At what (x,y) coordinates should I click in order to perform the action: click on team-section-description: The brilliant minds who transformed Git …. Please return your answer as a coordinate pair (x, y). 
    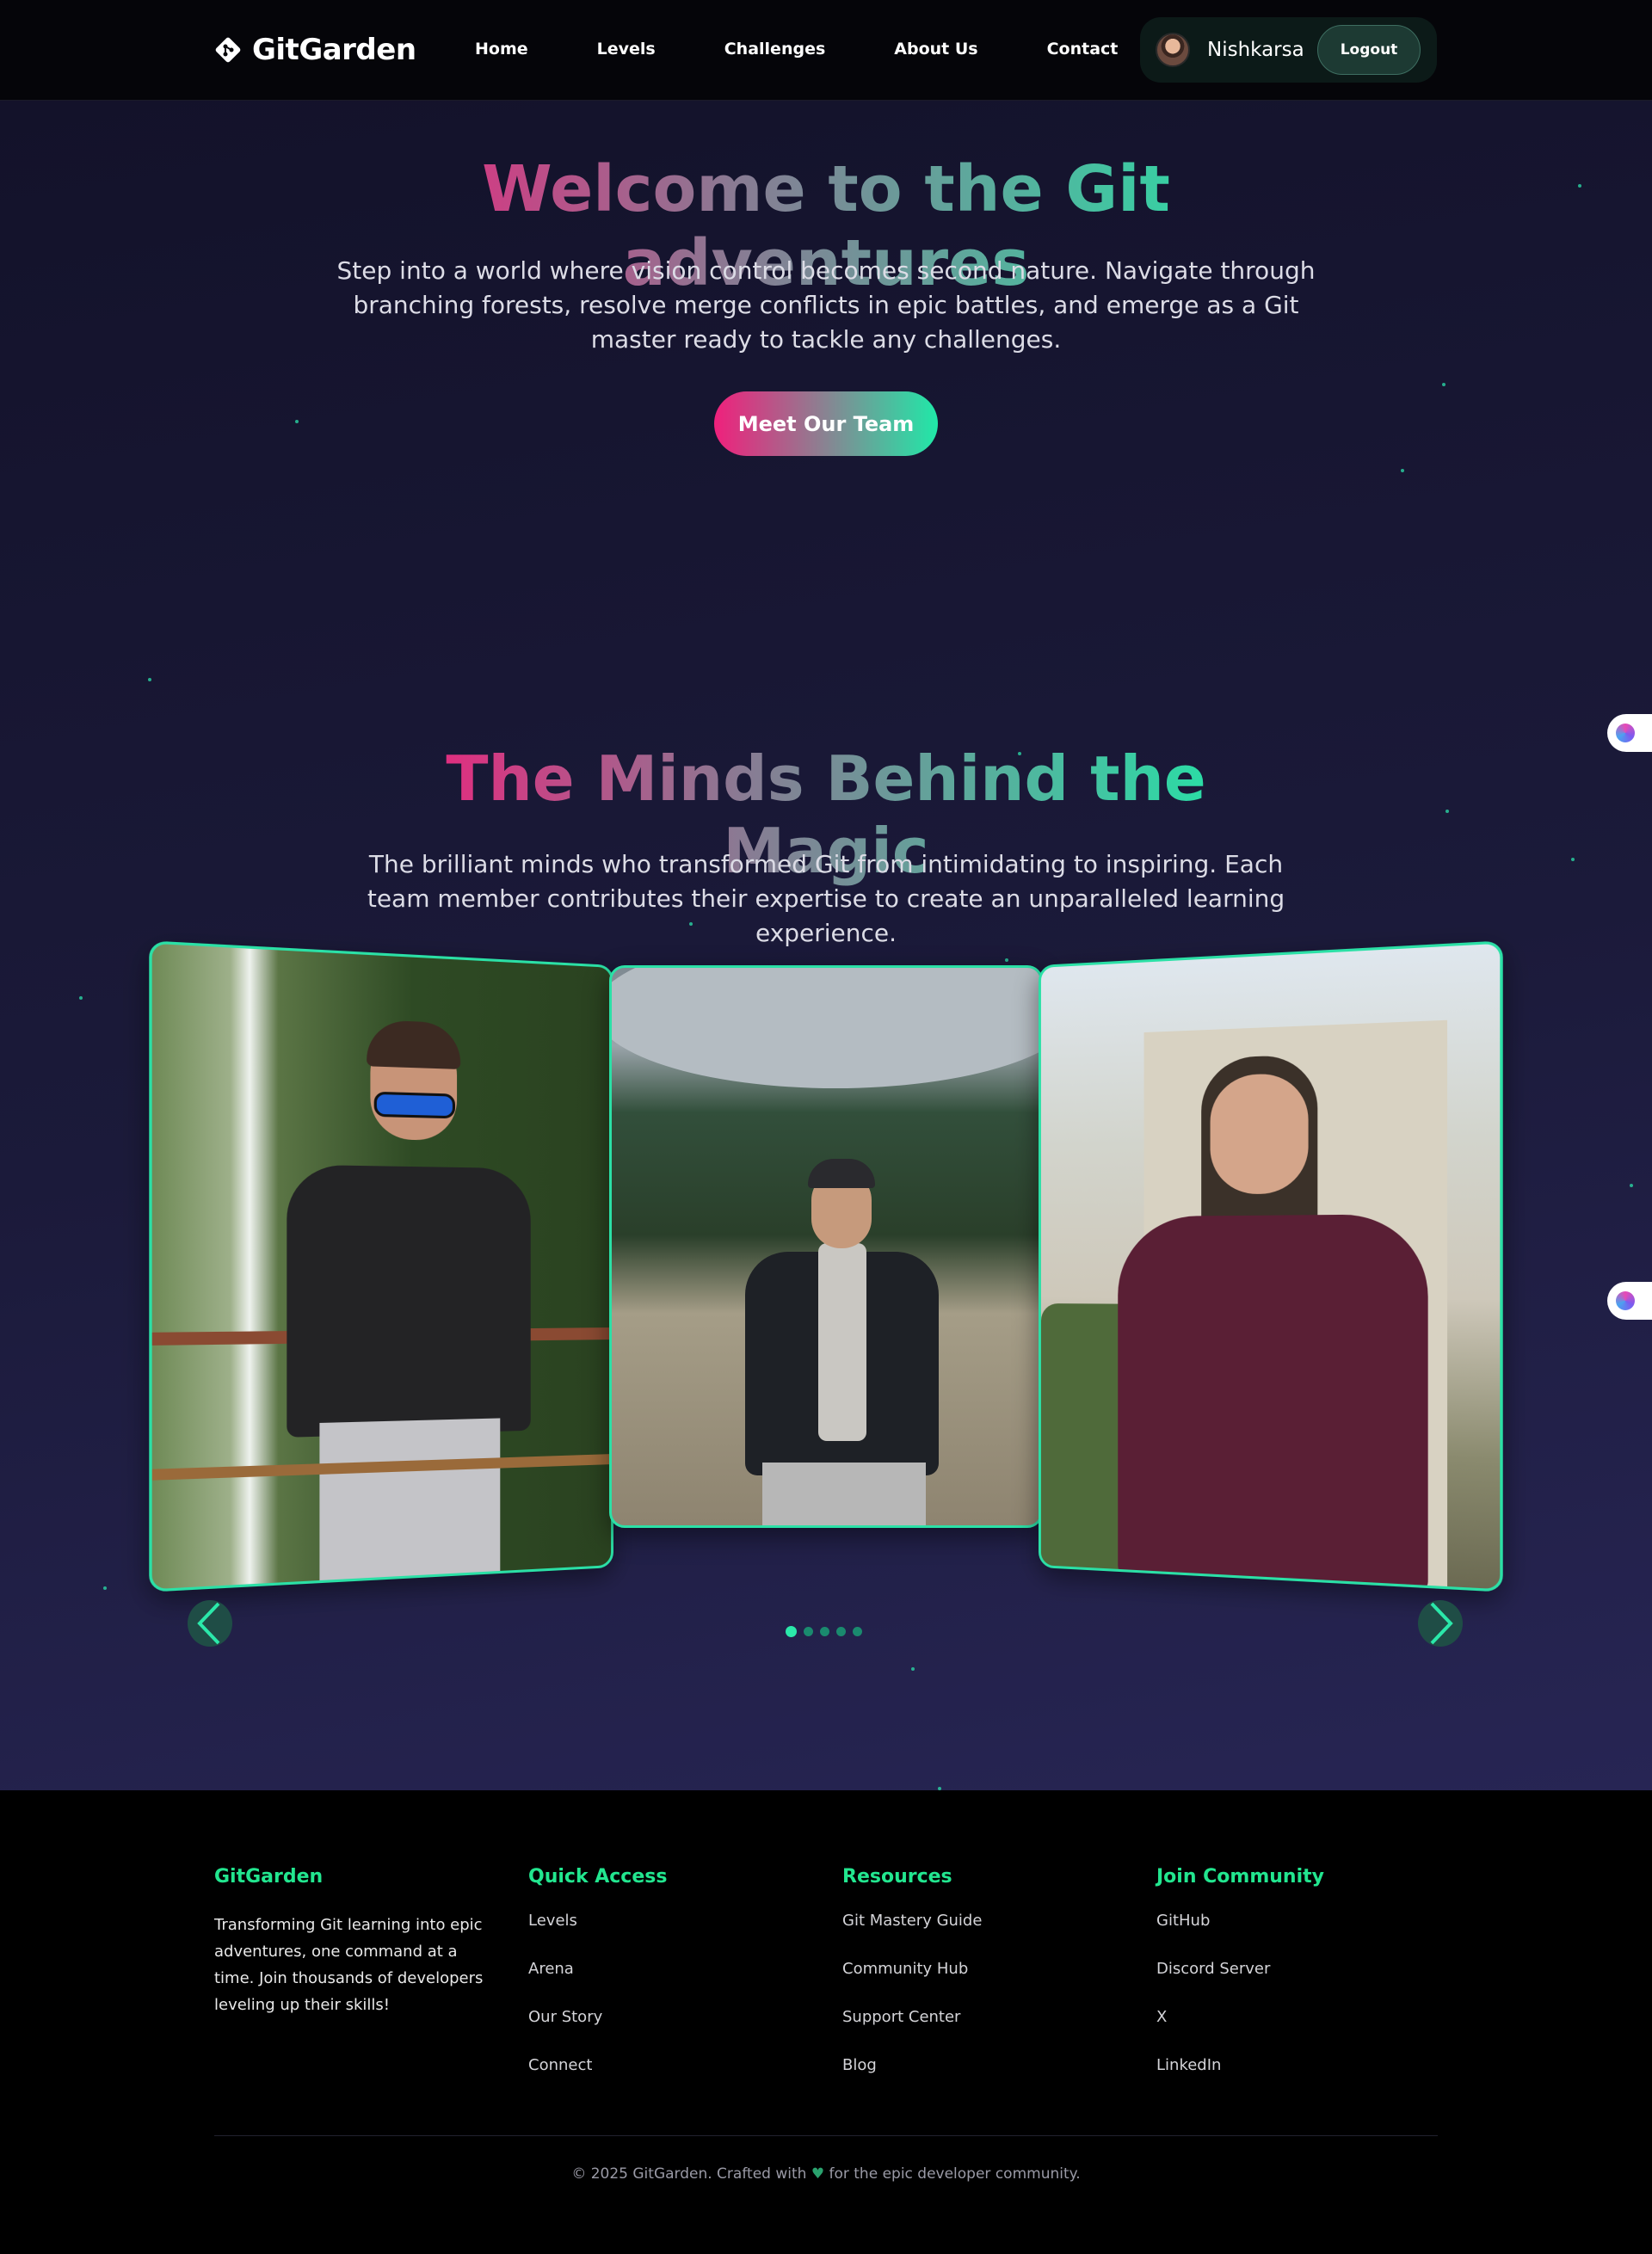
    Looking at the image, I should click on (826, 898).